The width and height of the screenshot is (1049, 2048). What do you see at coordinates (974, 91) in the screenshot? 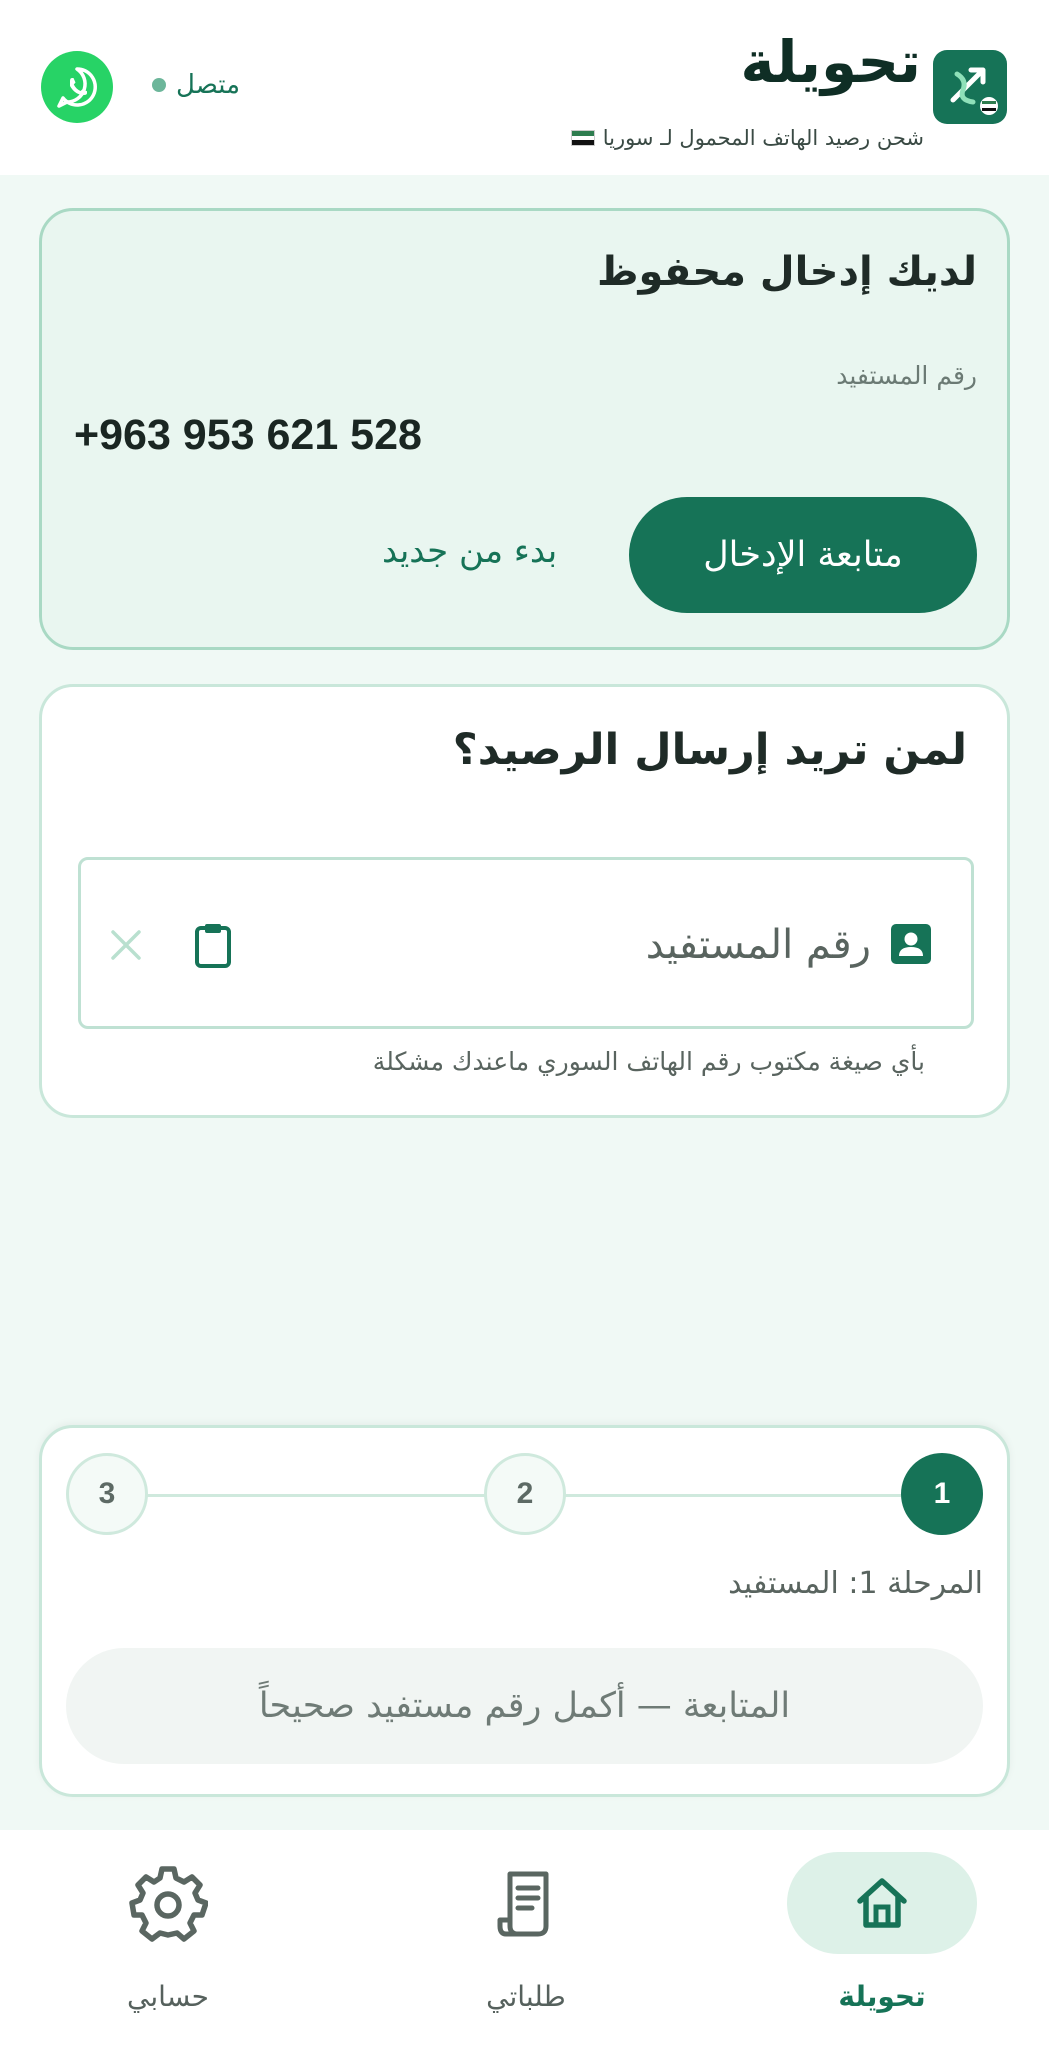
I see `transfer-logo-icon` at bounding box center [974, 91].